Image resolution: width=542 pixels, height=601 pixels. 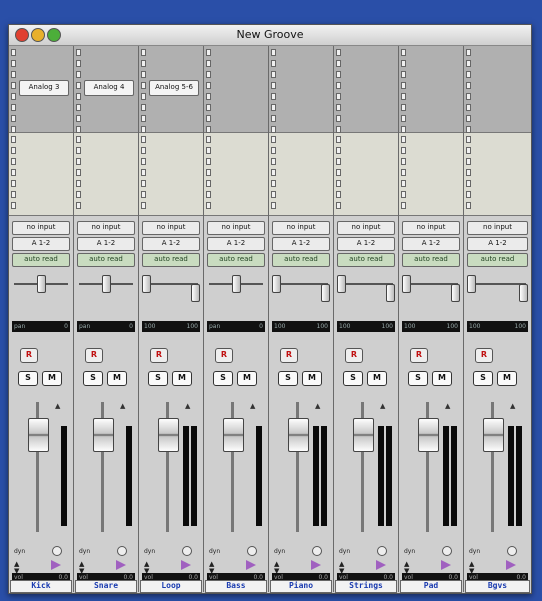 What do you see at coordinates (106, 586) in the screenshot?
I see `track-name-button: Snare` at bounding box center [106, 586].